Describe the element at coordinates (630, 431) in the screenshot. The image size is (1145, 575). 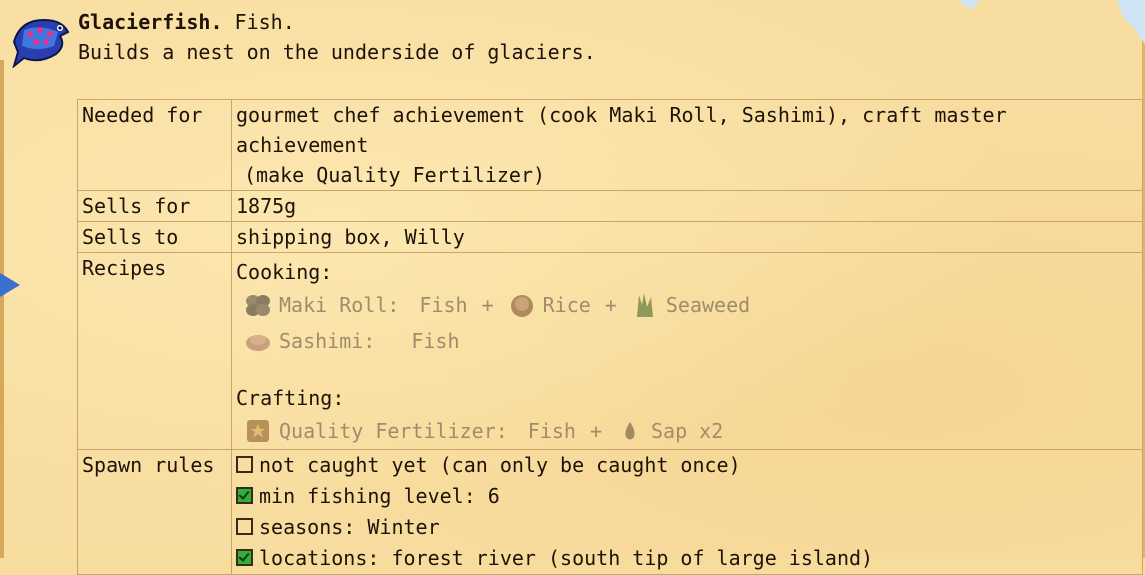
I see `sap-icon` at that location.